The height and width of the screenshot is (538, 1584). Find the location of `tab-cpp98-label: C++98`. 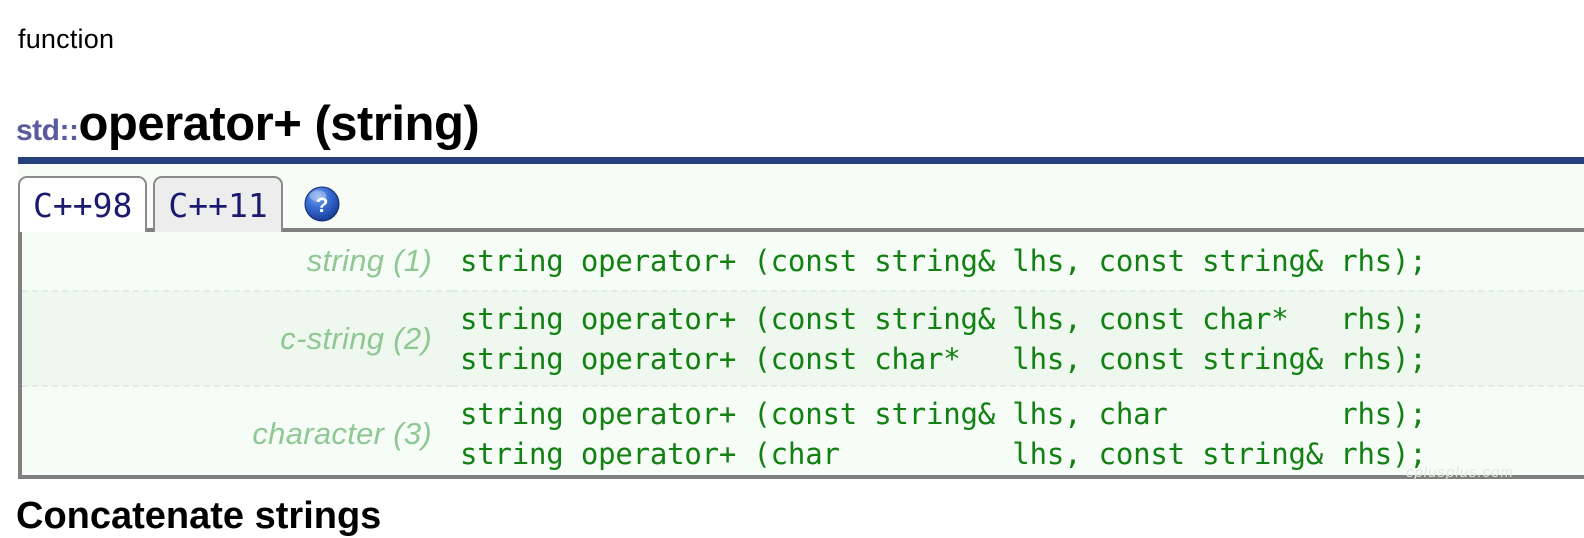

tab-cpp98-label: C++98 is located at coordinates (83, 205).